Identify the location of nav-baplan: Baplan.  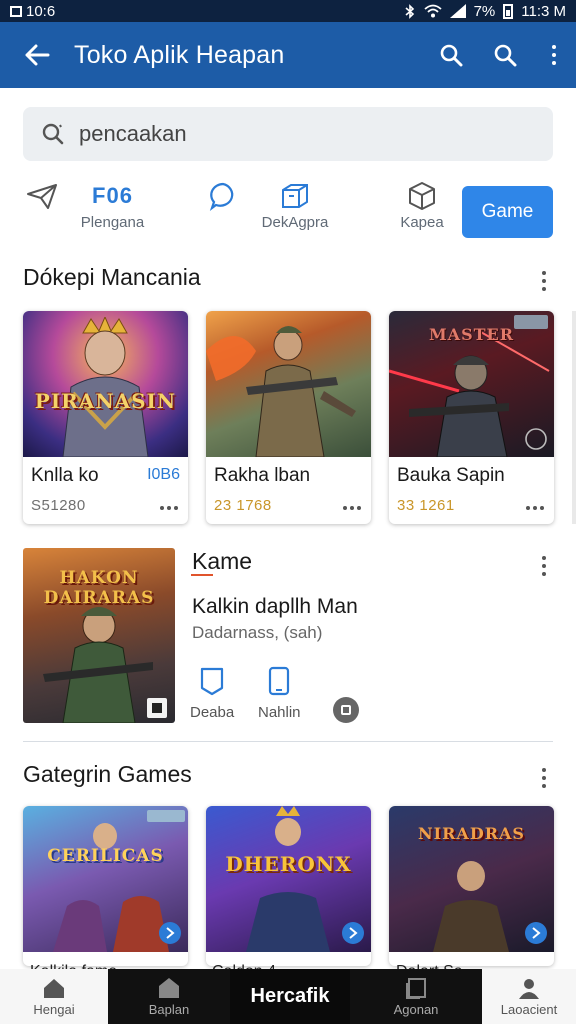
(169, 996).